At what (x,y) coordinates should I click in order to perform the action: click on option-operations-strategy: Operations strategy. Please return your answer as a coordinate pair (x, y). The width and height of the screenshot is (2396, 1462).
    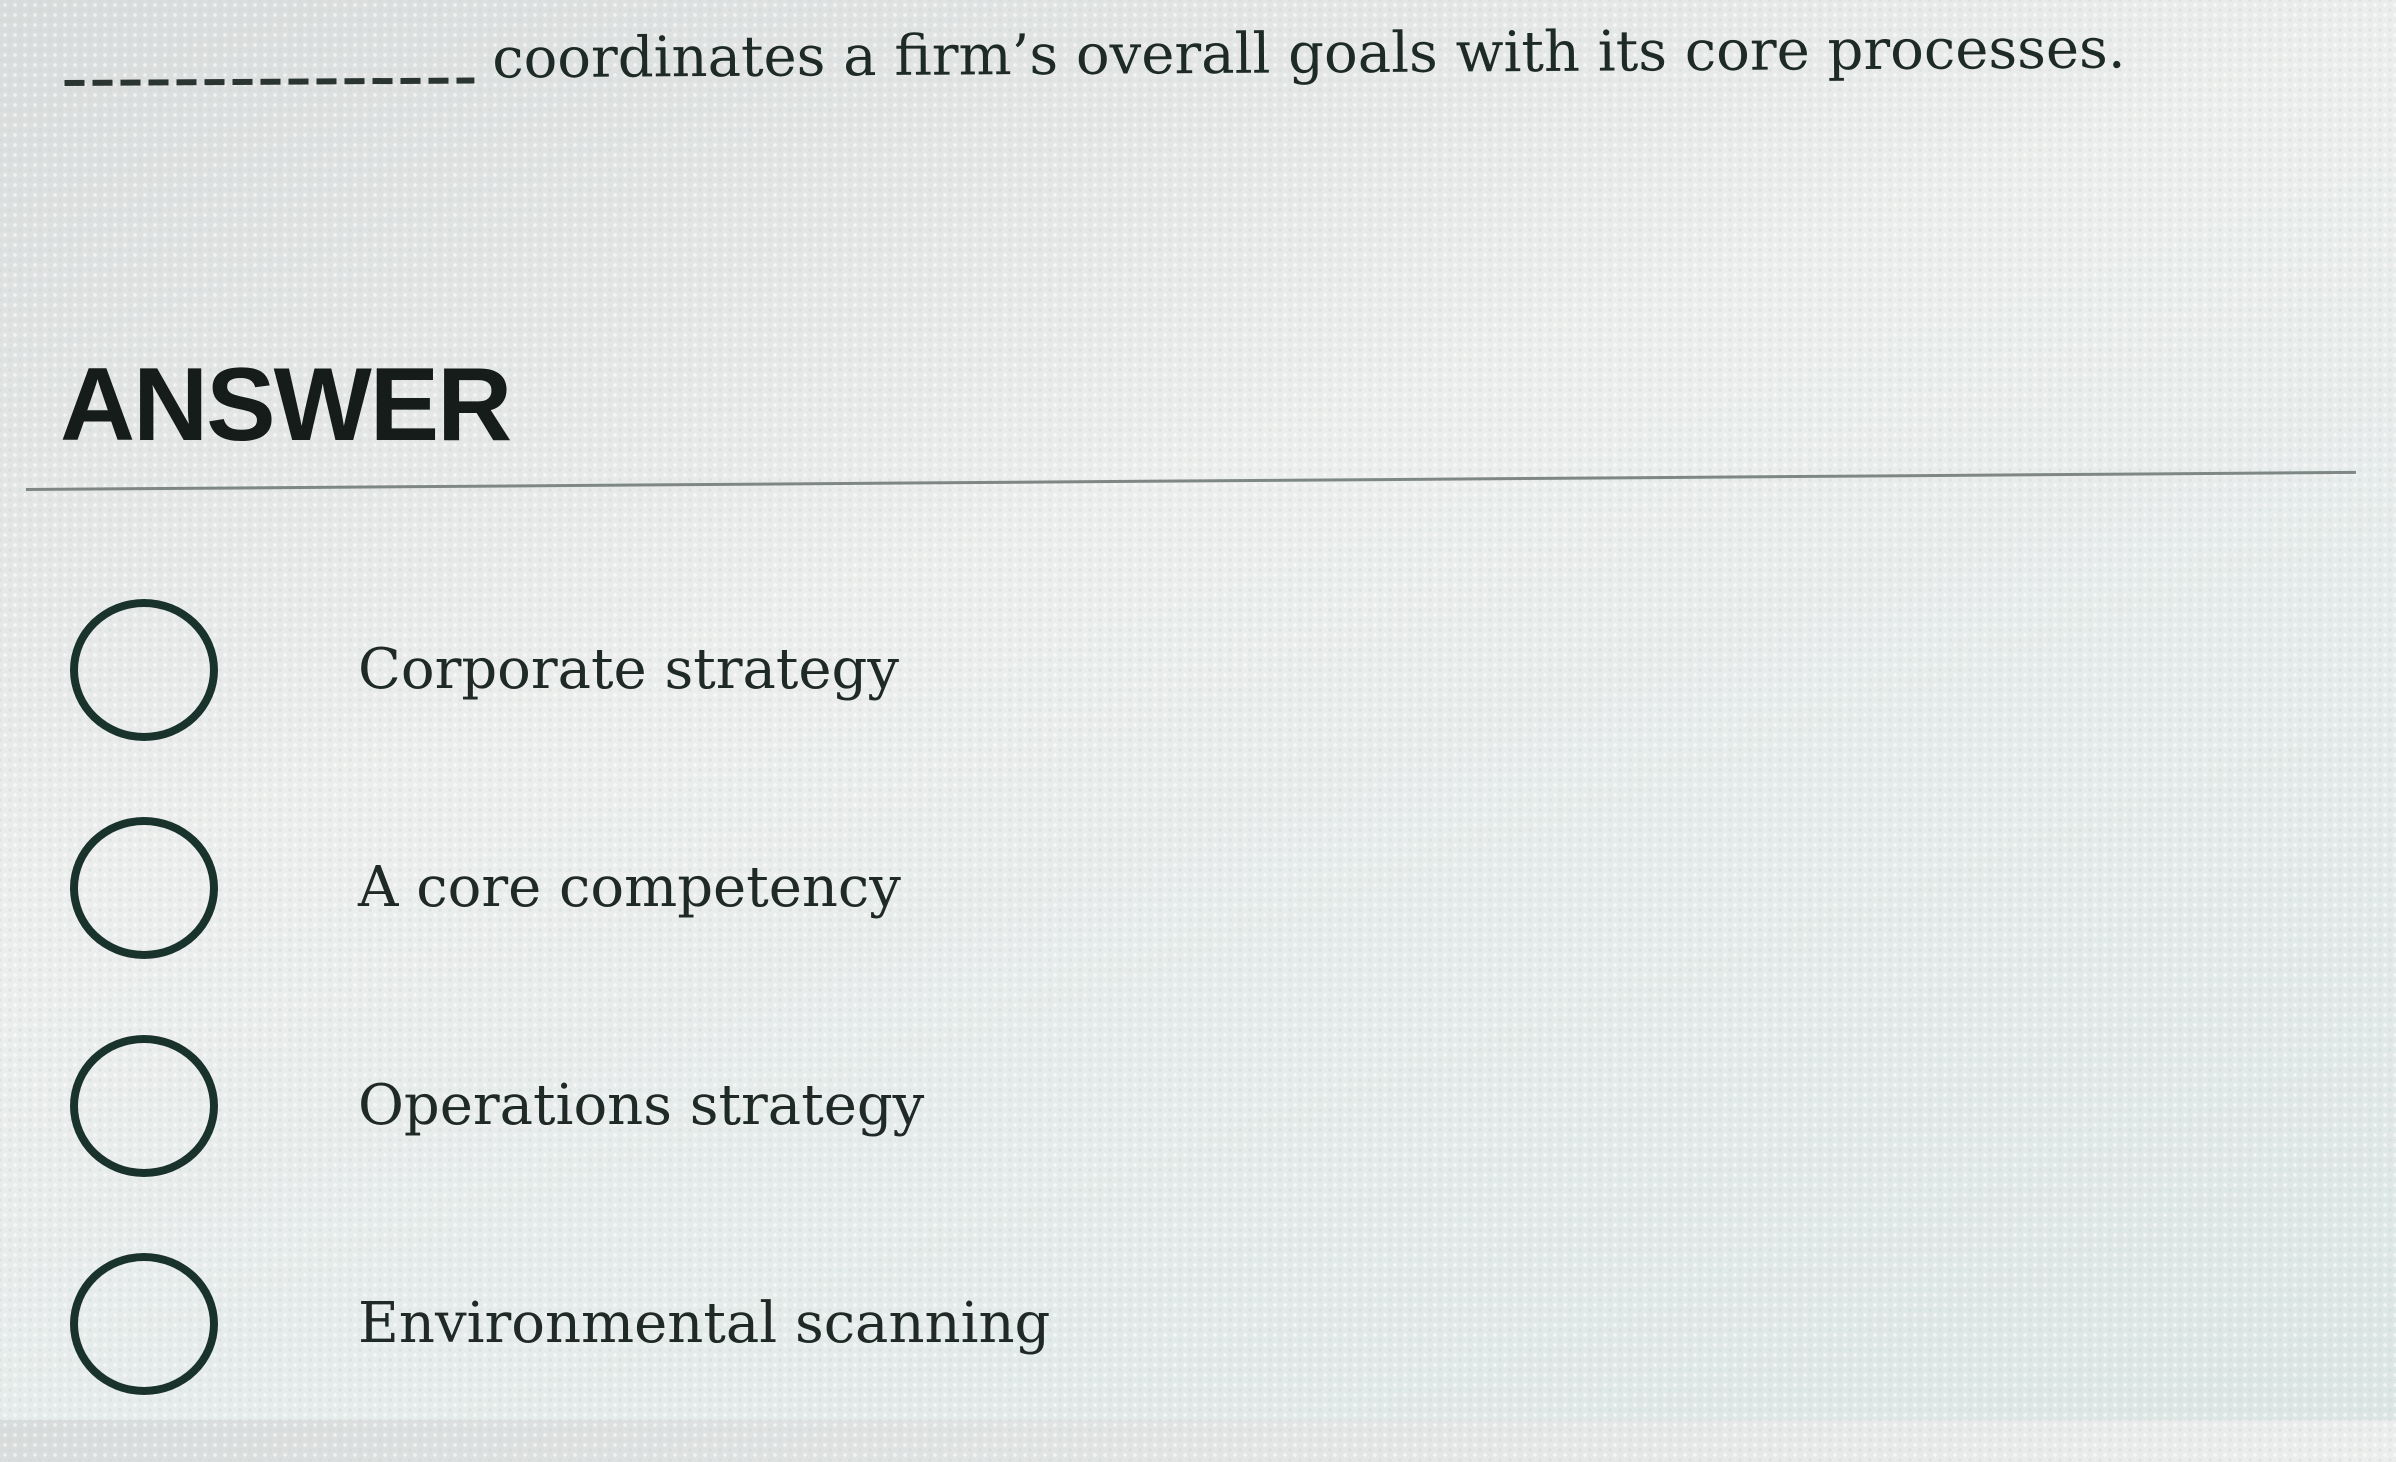
    Looking at the image, I should click on (560, 1106).